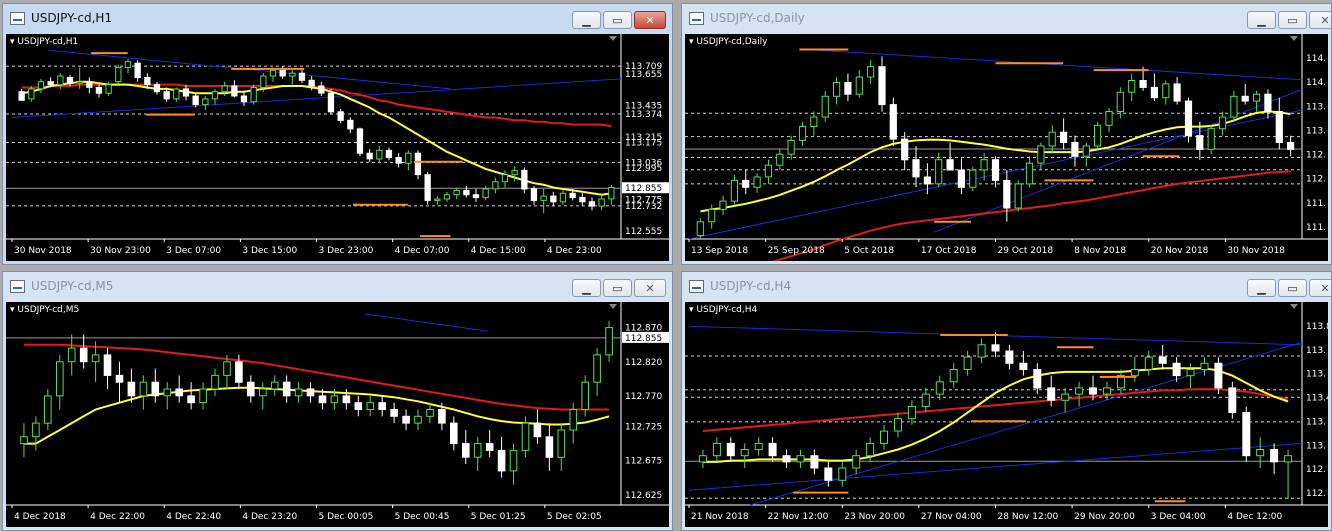  I want to click on price-axis-label: 113., so click(1316, 446).